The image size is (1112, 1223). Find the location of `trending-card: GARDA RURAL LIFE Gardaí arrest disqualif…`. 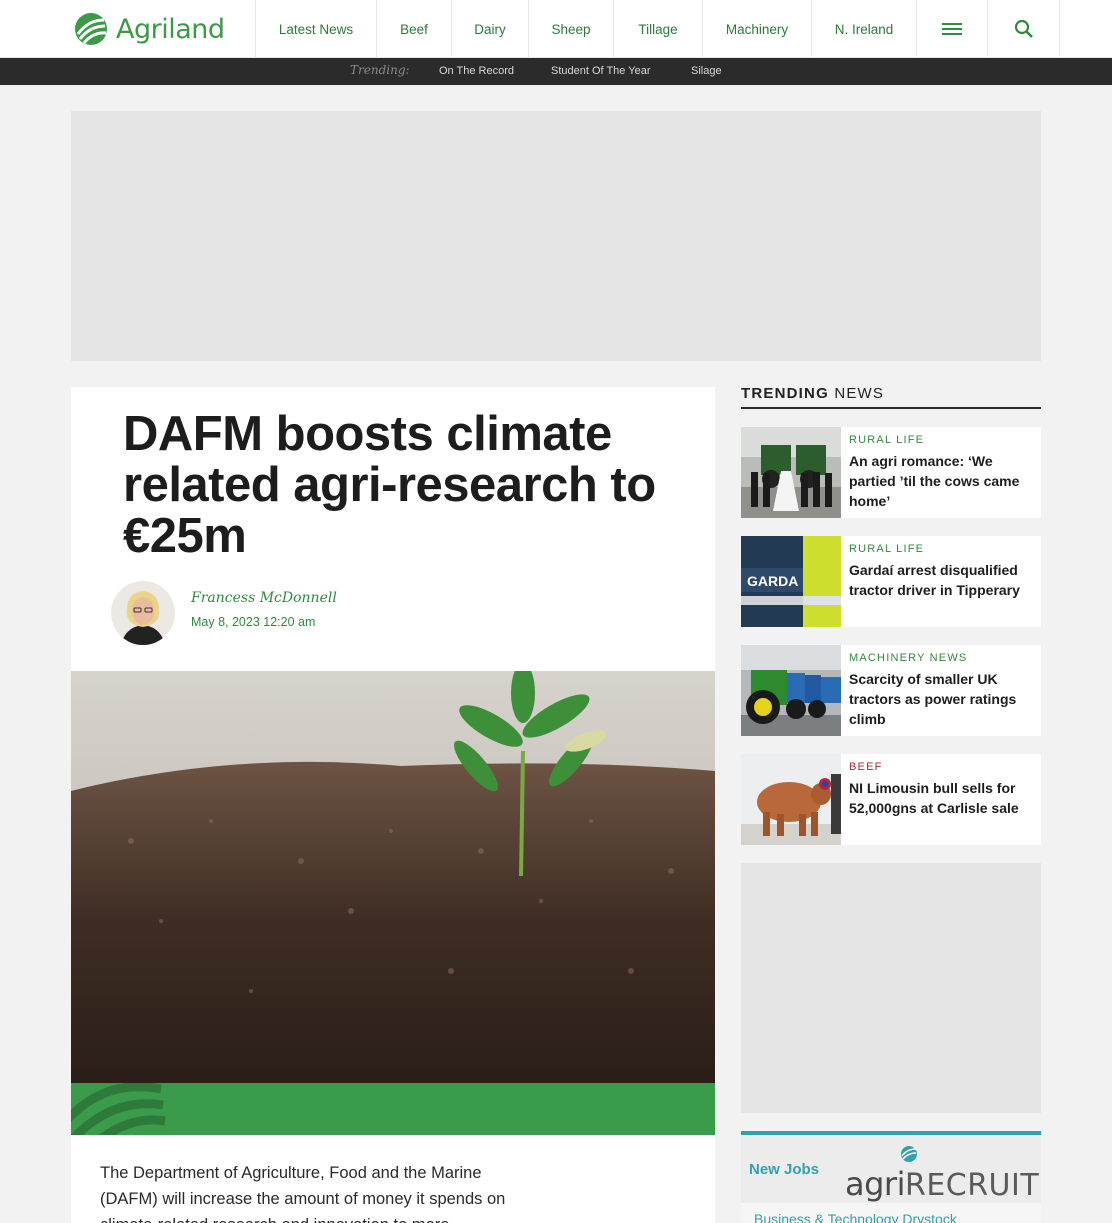

trending-card: GARDA RURAL LIFE Gardaí arrest disqualif… is located at coordinates (891, 581).